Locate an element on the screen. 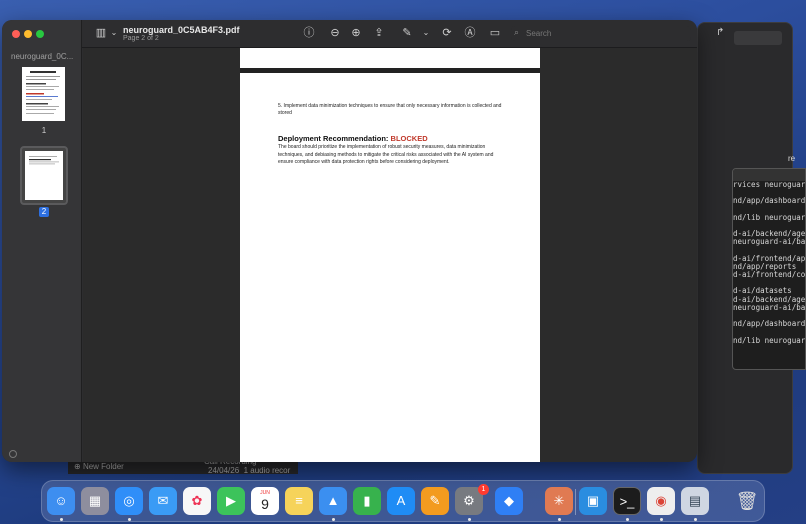 This screenshot has width=806, height=524. deployment-recommendation-heading: Deployment Recommendation: BLOCKED is located at coordinates (353, 138).